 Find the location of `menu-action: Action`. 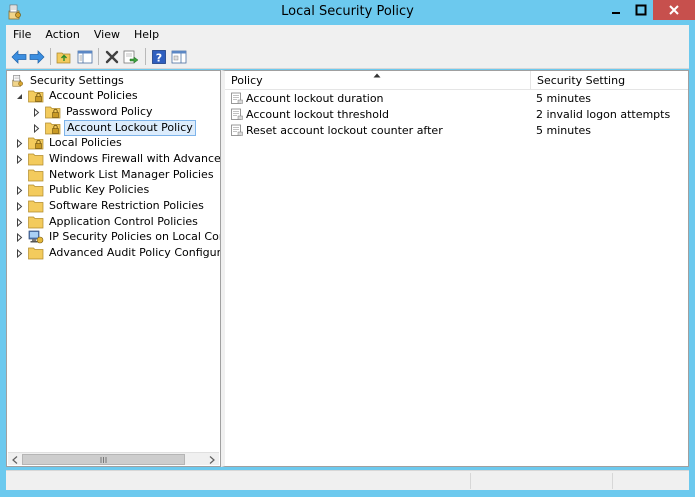

menu-action: Action is located at coordinates (62, 34).